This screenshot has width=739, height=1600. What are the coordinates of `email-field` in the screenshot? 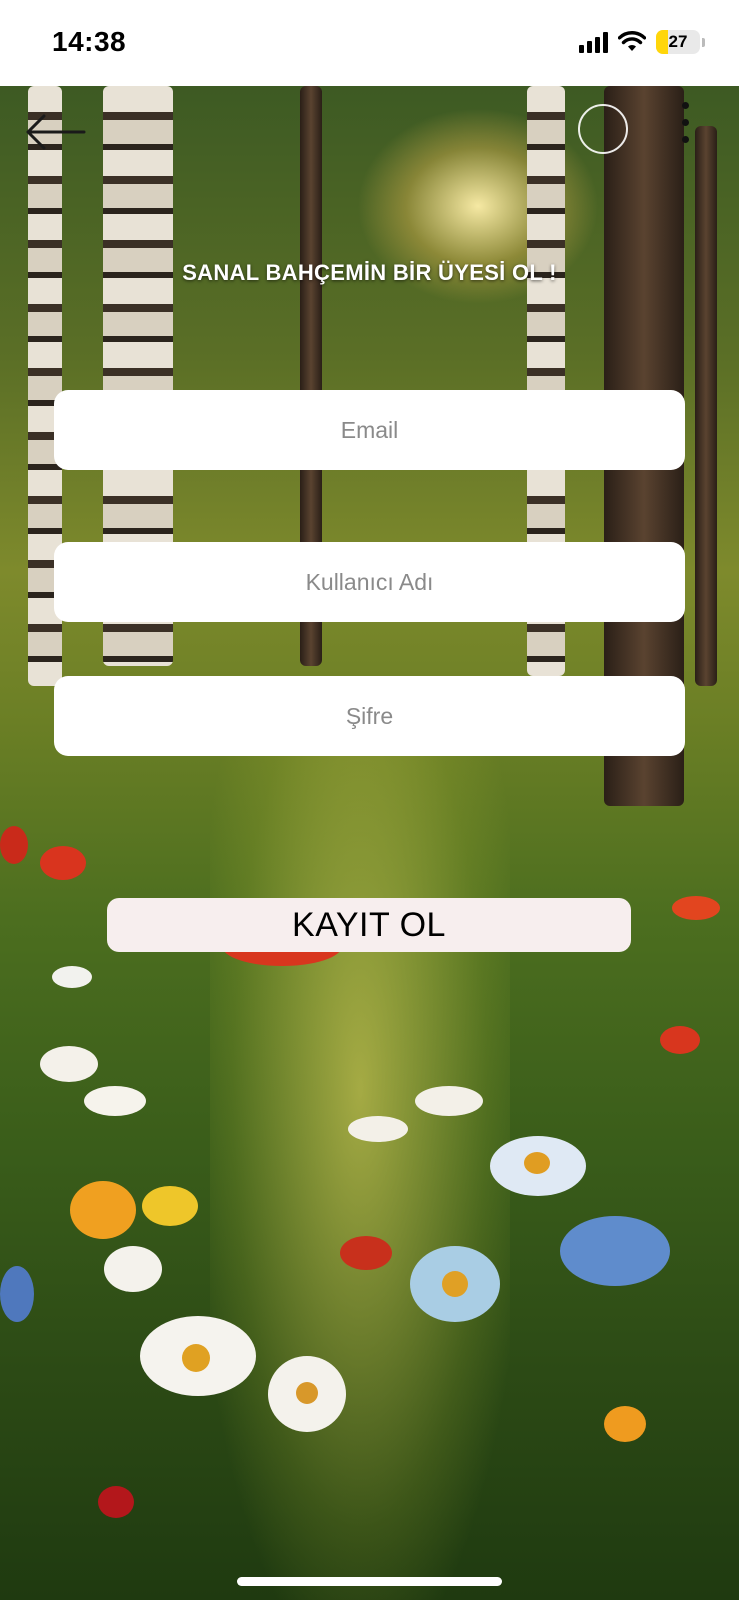 It's located at (369, 430).